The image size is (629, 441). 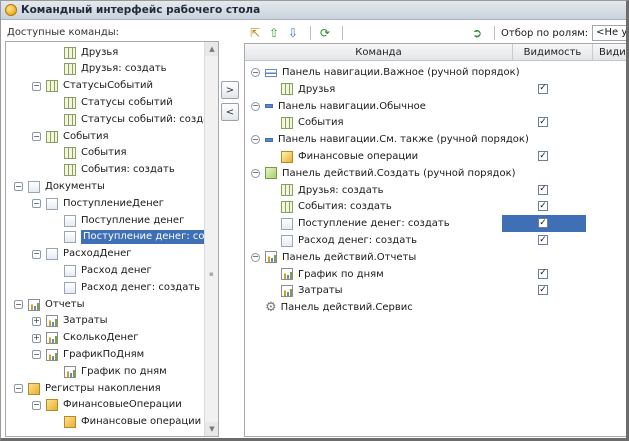 What do you see at coordinates (92, 86) in the screenshot?
I see `tree-item: − СтатусыСобытий` at bounding box center [92, 86].